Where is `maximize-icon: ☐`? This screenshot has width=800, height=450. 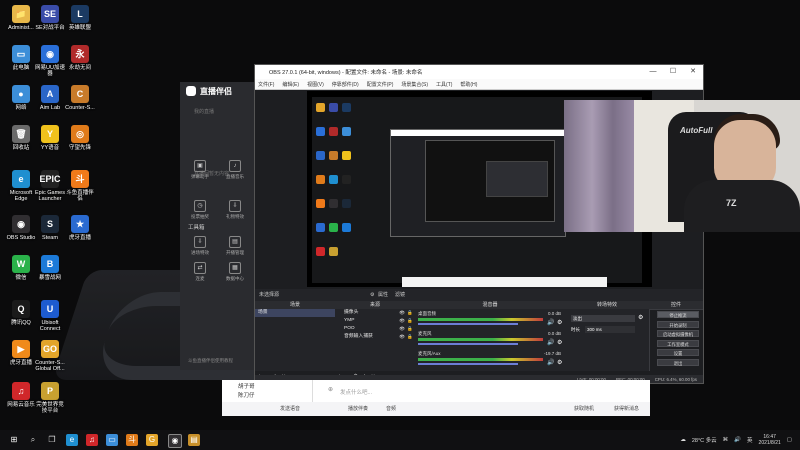 maximize-icon: ☐ is located at coordinates (673, 72).